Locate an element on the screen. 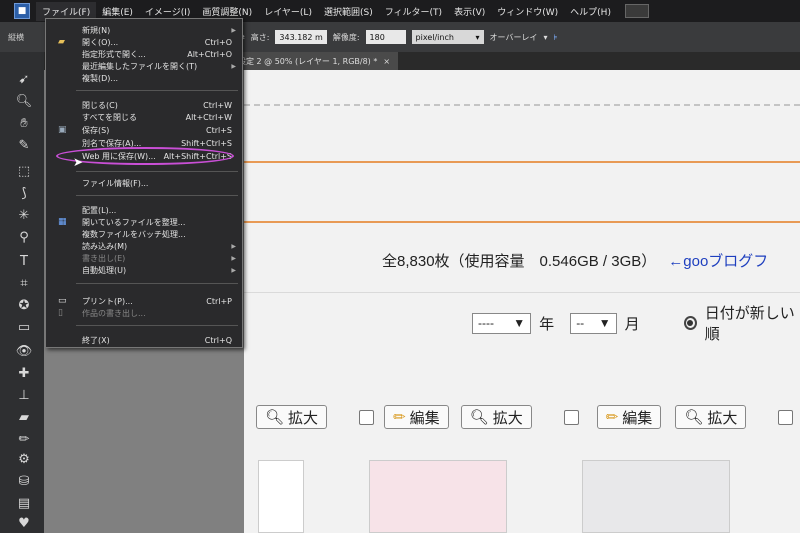  overlay-dropdown: オーバーレイ is located at coordinates (514, 37).